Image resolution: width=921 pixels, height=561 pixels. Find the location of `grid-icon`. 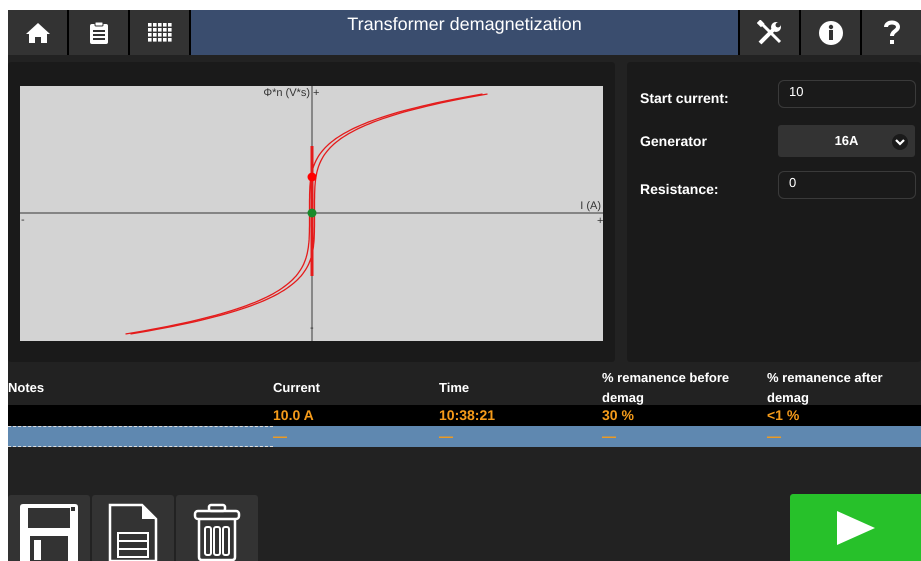

grid-icon is located at coordinates (160, 32).